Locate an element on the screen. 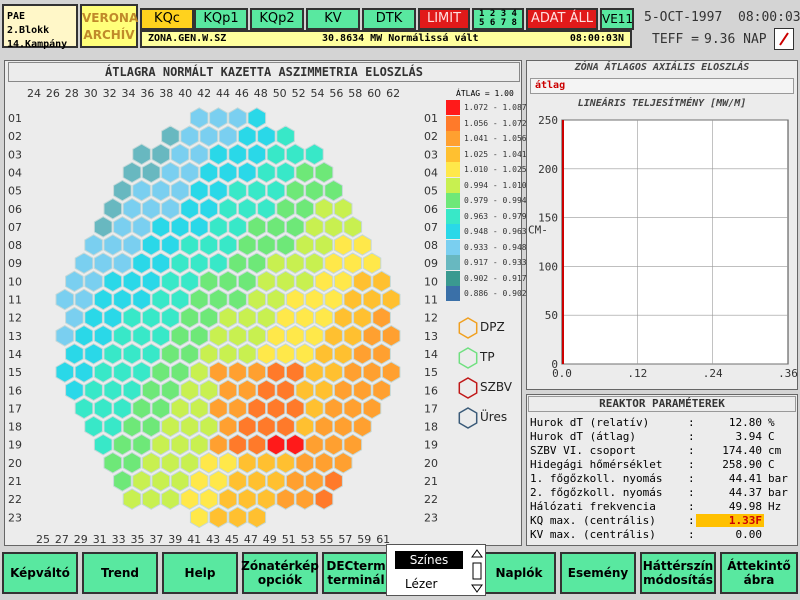 This screenshot has width=800, height=600. btn-naplok: Naplók is located at coordinates (519, 573).